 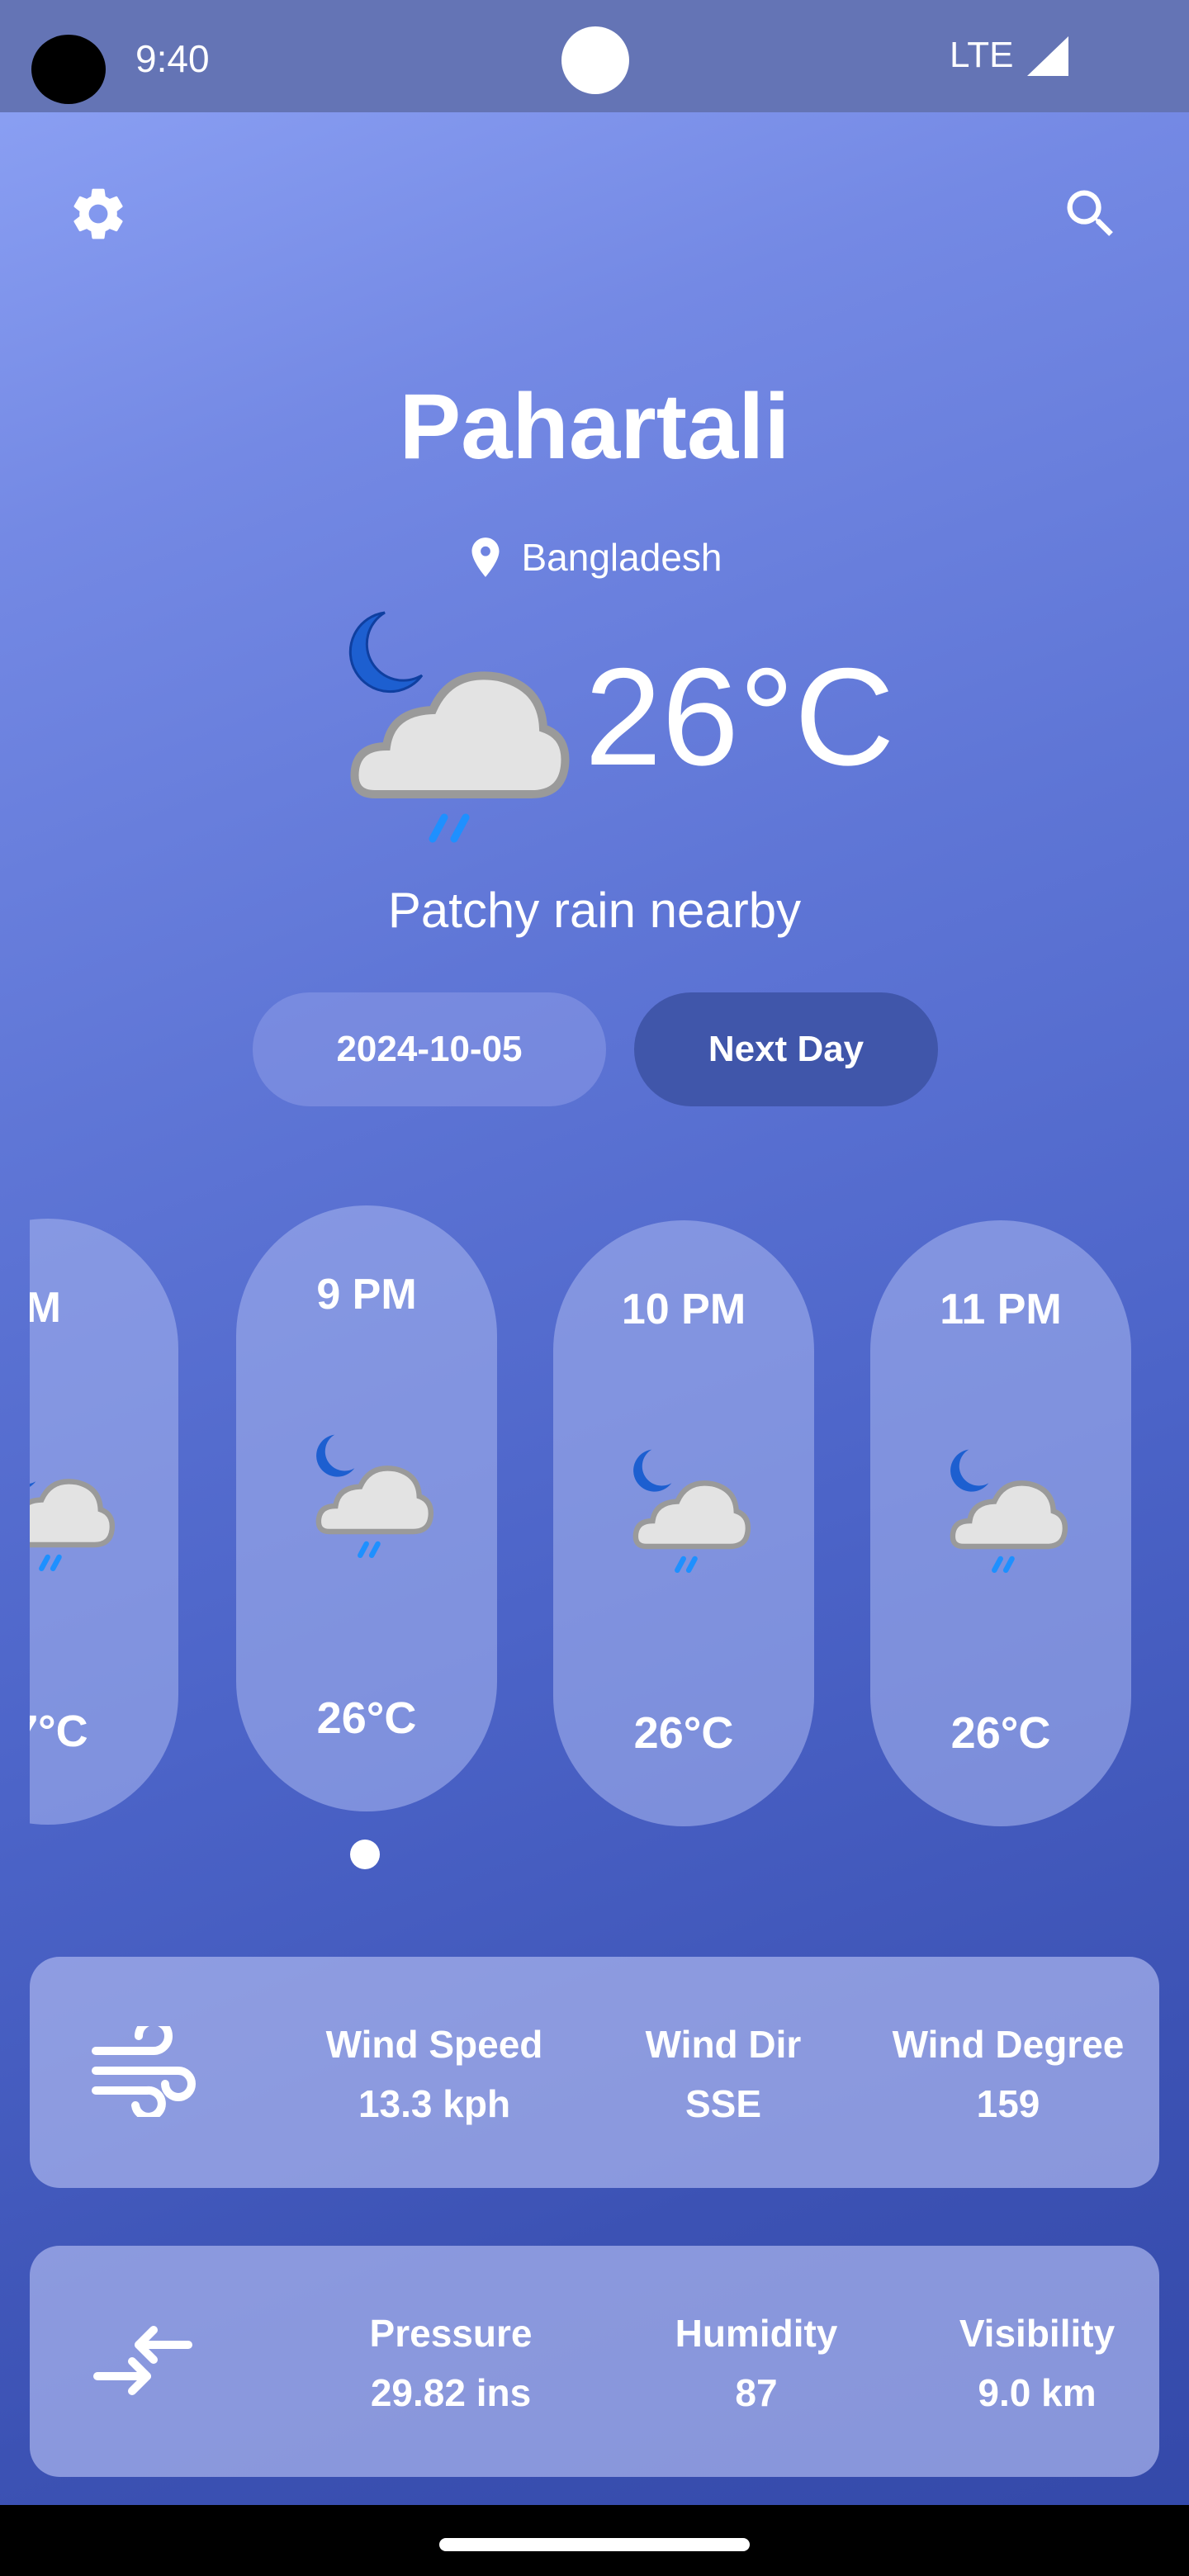 I want to click on wind-dir-value: SSE, so click(x=723, y=2103).